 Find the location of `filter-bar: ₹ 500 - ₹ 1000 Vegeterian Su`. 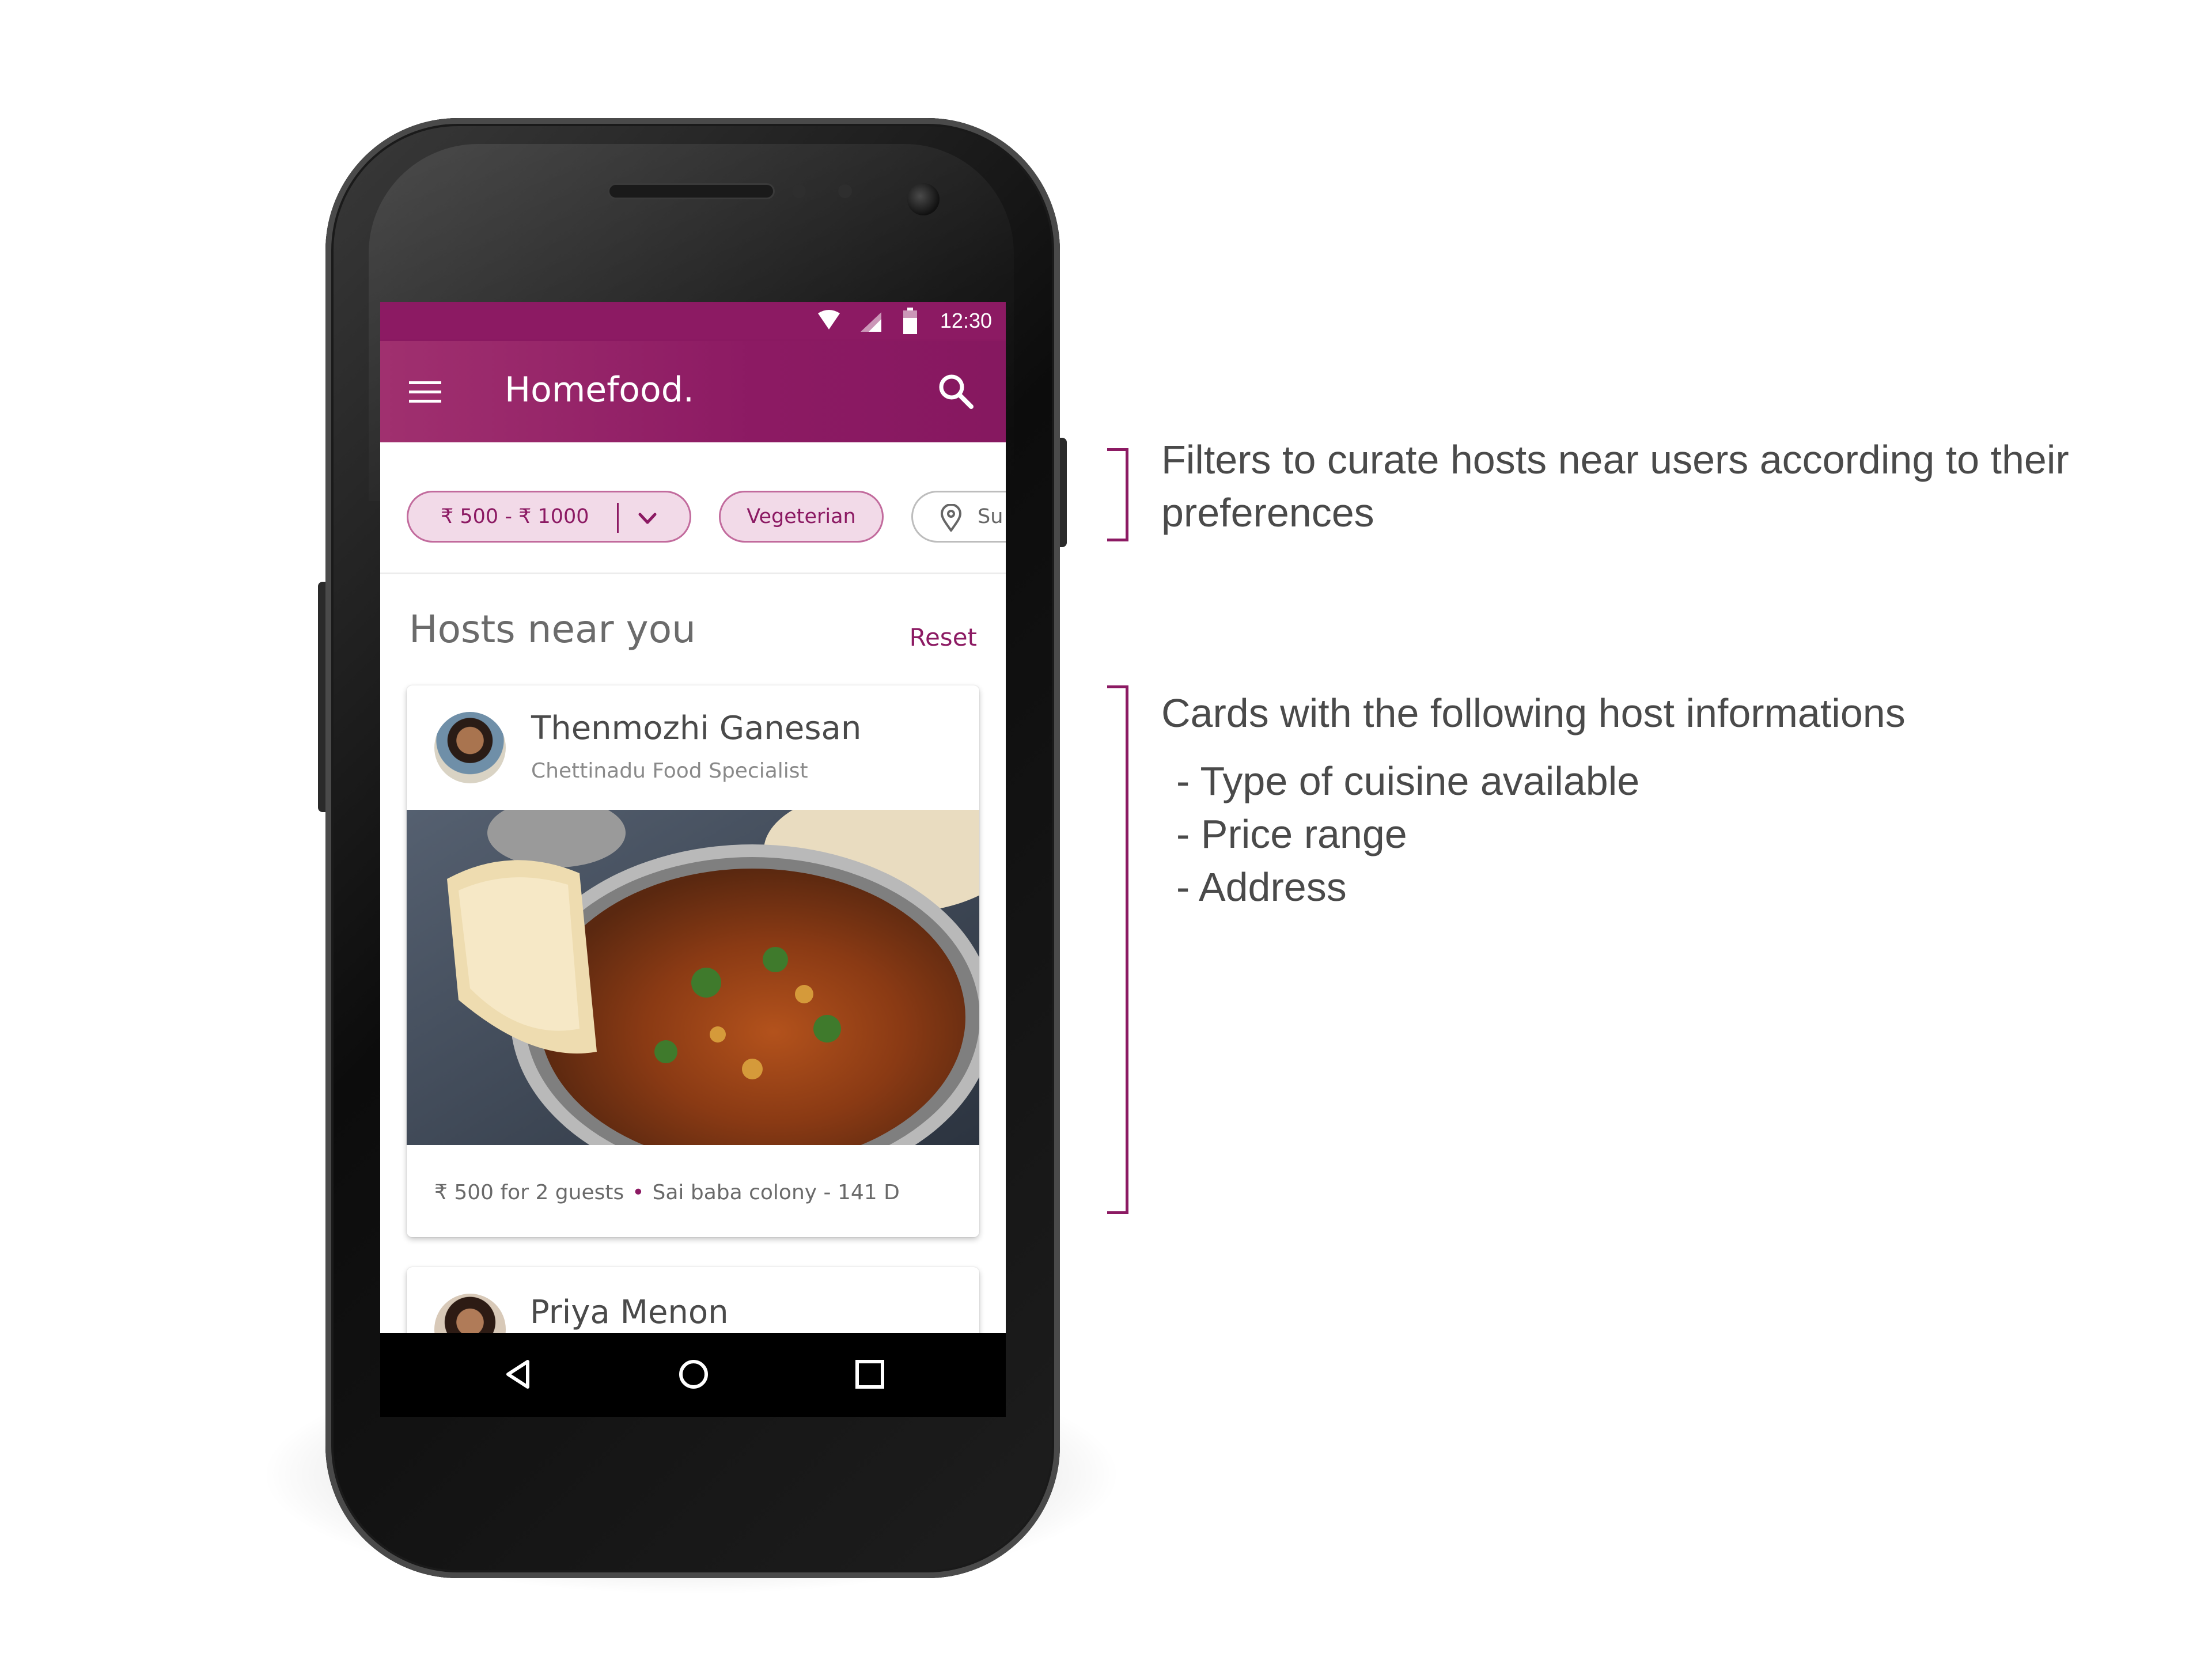

filter-bar: ₹ 500 - ₹ 1000 Vegeterian Su is located at coordinates (693, 508).